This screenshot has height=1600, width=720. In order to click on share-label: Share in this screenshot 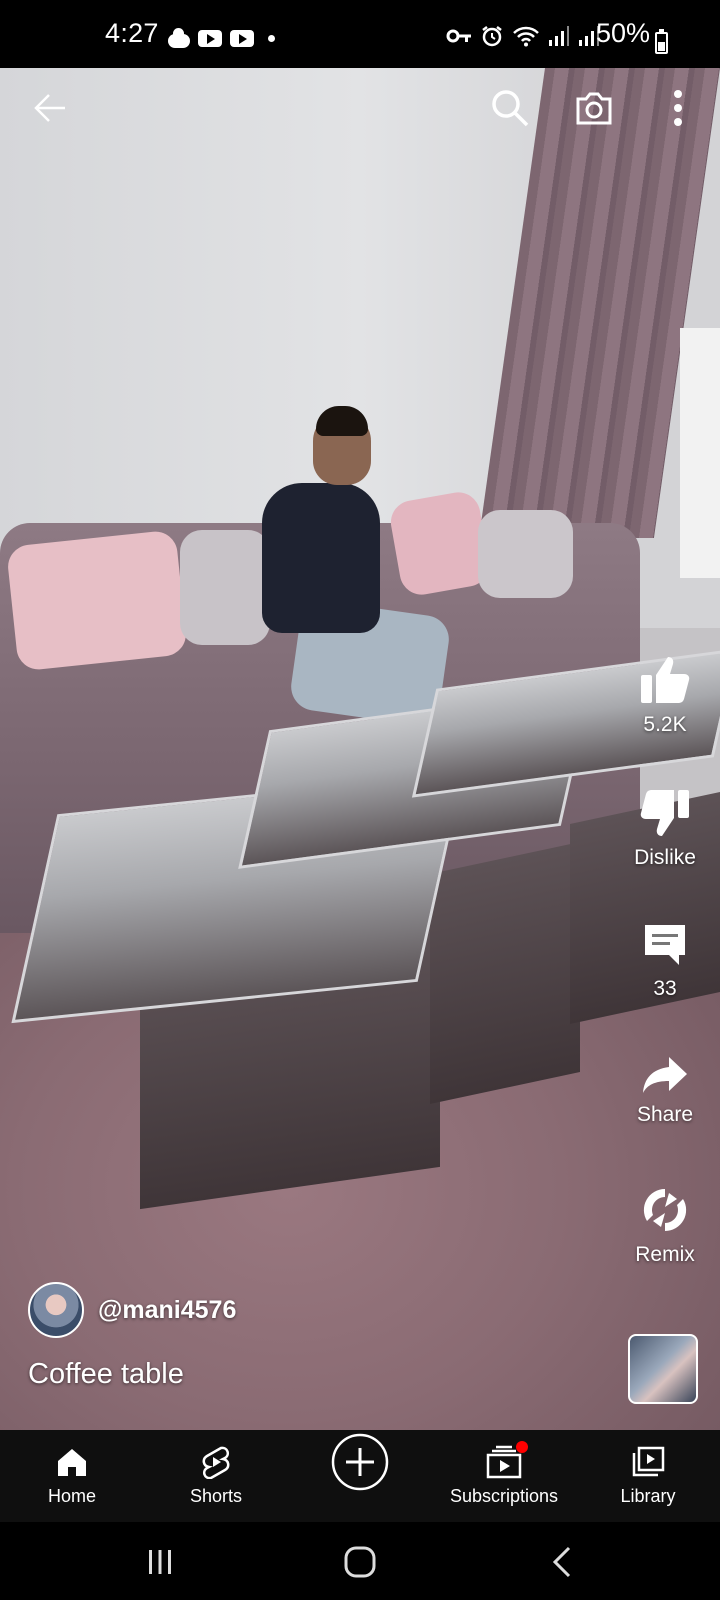, I will do `click(665, 1114)`.